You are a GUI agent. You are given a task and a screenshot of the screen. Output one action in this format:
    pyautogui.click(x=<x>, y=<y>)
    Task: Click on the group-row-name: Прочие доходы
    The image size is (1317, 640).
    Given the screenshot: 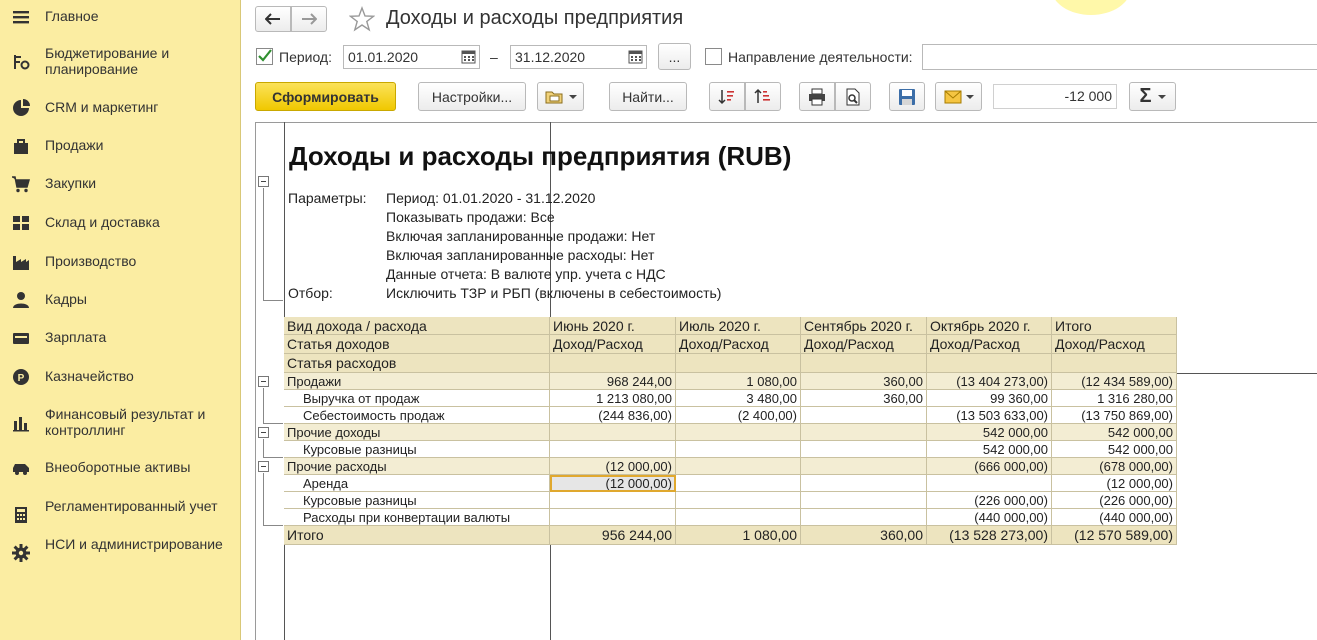 What is the action you would take?
    pyautogui.click(x=417, y=432)
    